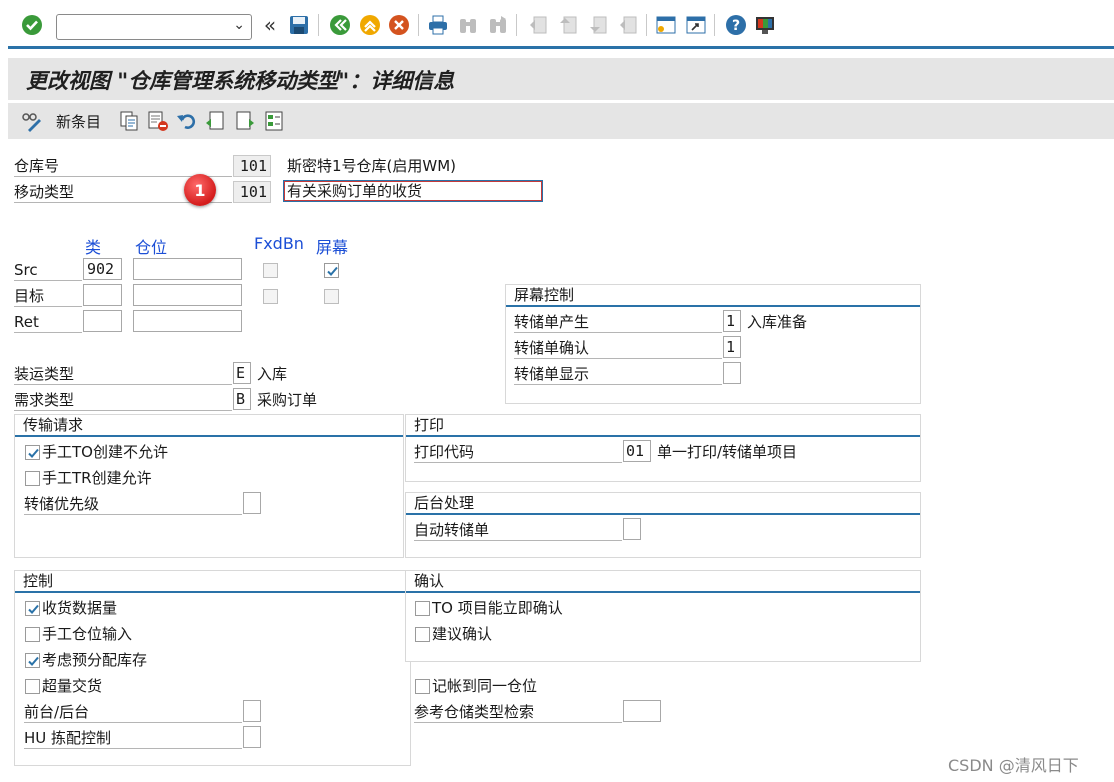 The height and width of the screenshot is (782, 1114). What do you see at coordinates (32, 25) in the screenshot?
I see `enter-icon` at bounding box center [32, 25].